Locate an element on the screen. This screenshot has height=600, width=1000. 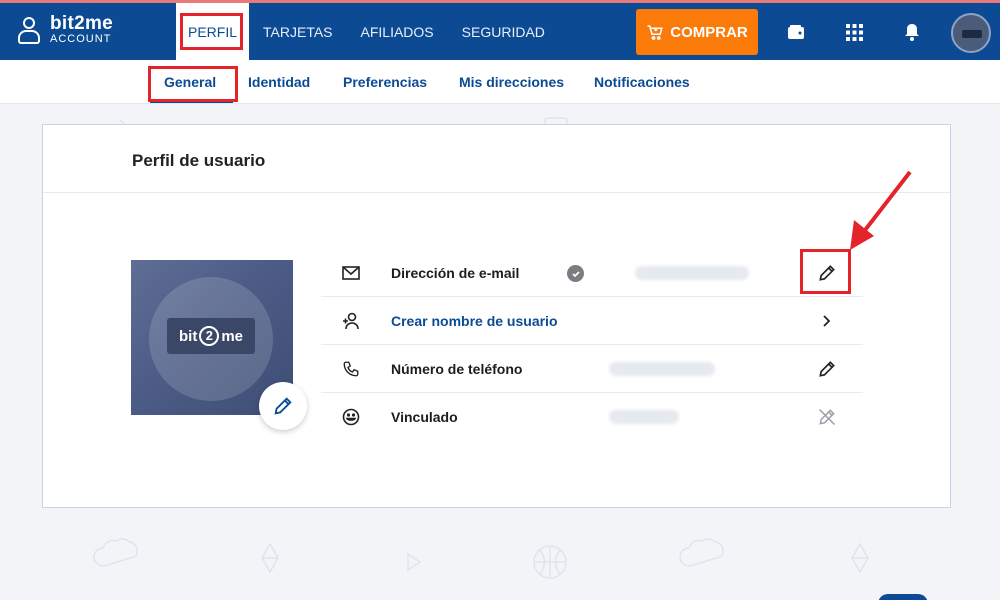
main-nav: PERFIL TARJETAS AFILIADOS SEGURIDAD is located at coordinates (367, 31).